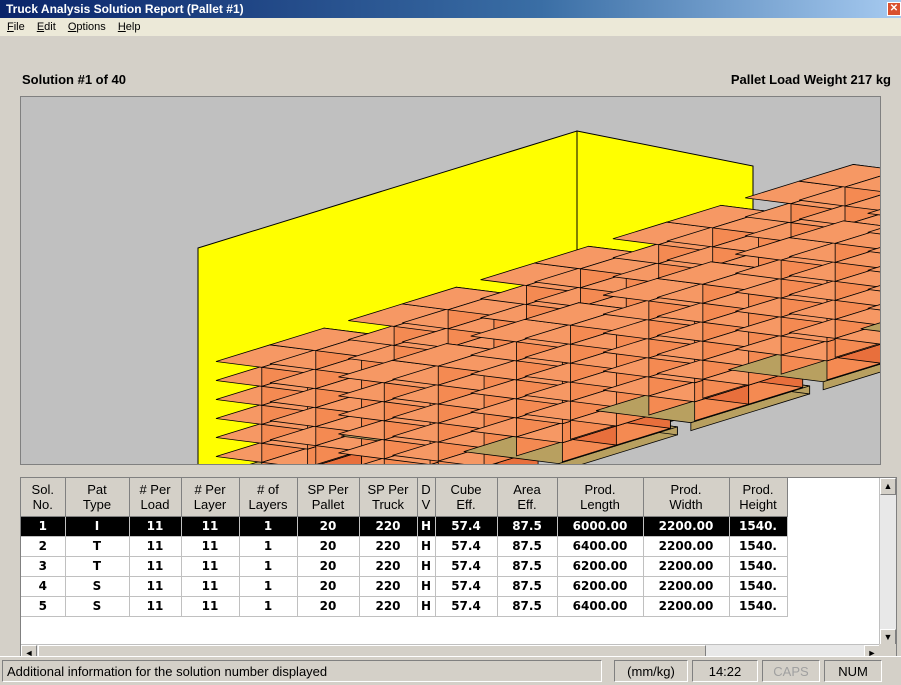  What do you see at coordinates (853, 671) in the screenshot?
I see `status-num: NUM` at bounding box center [853, 671].